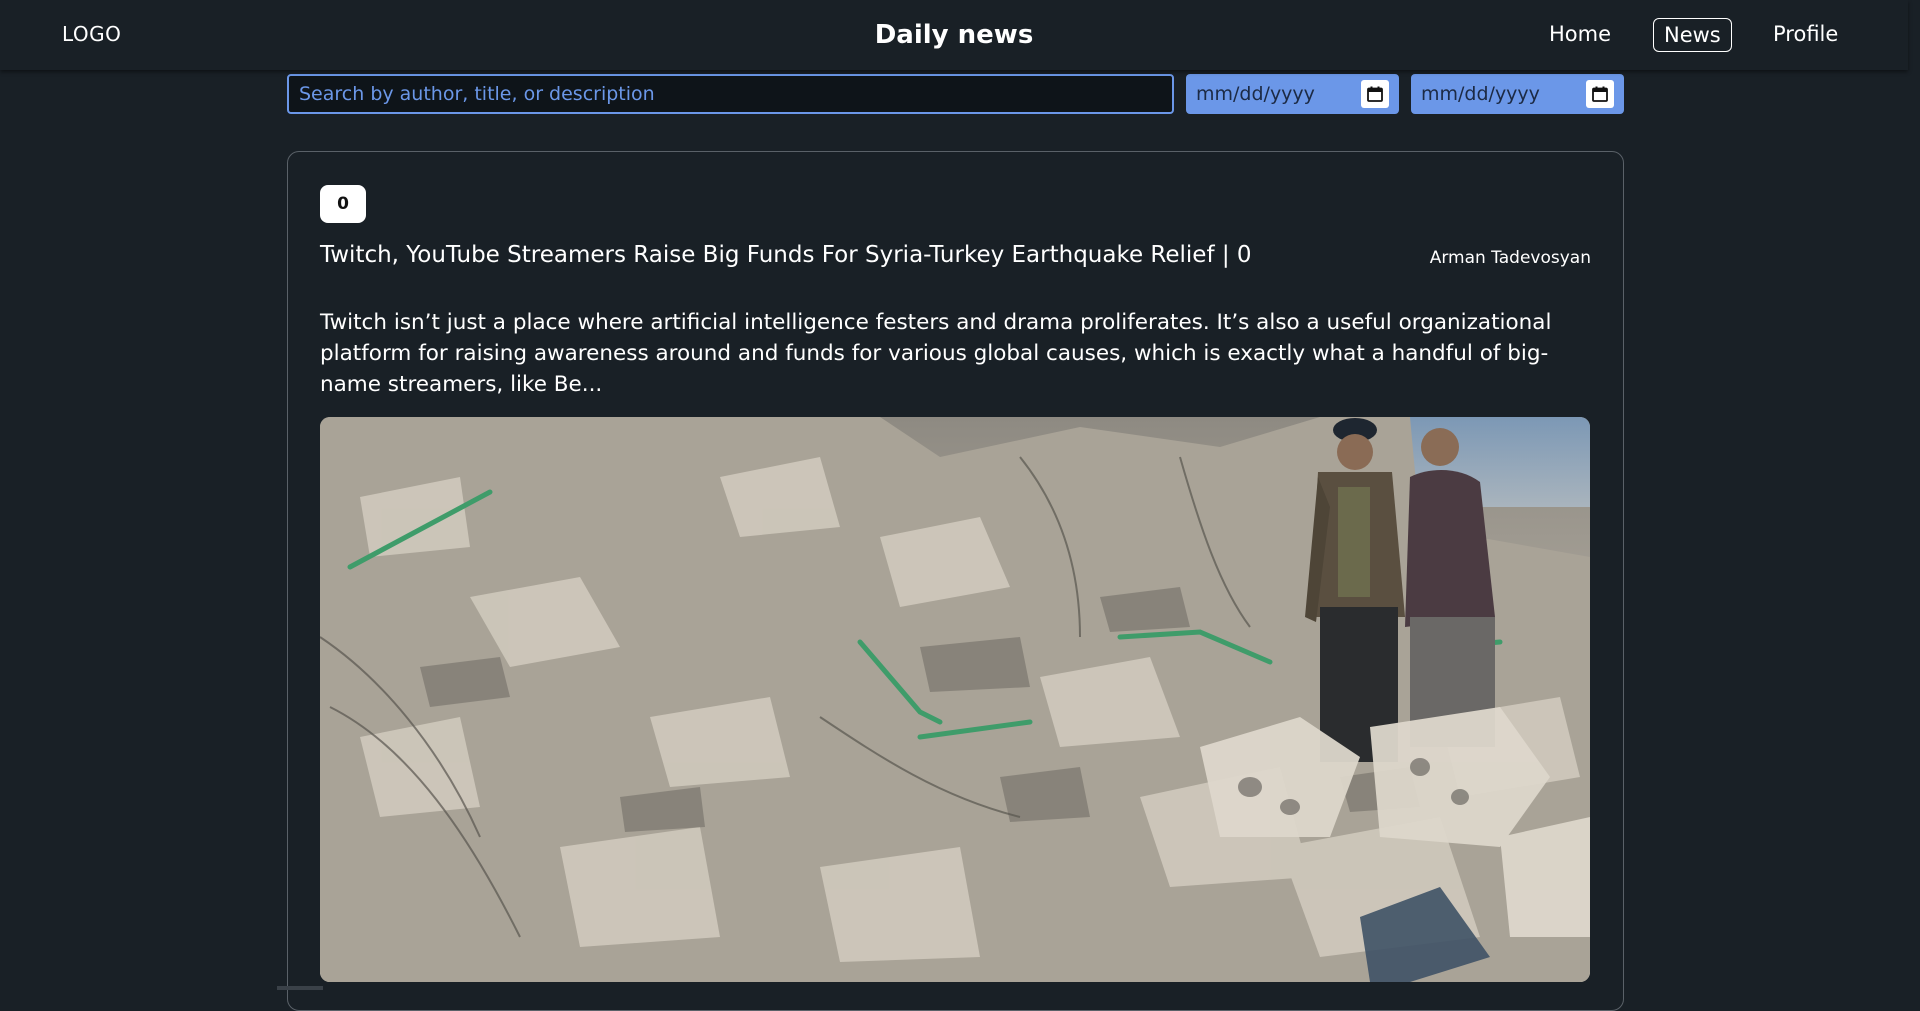 Image resolution: width=1920 pixels, height=1011 pixels. What do you see at coordinates (1580, 35) in the screenshot?
I see `nav-home-link: Home` at bounding box center [1580, 35].